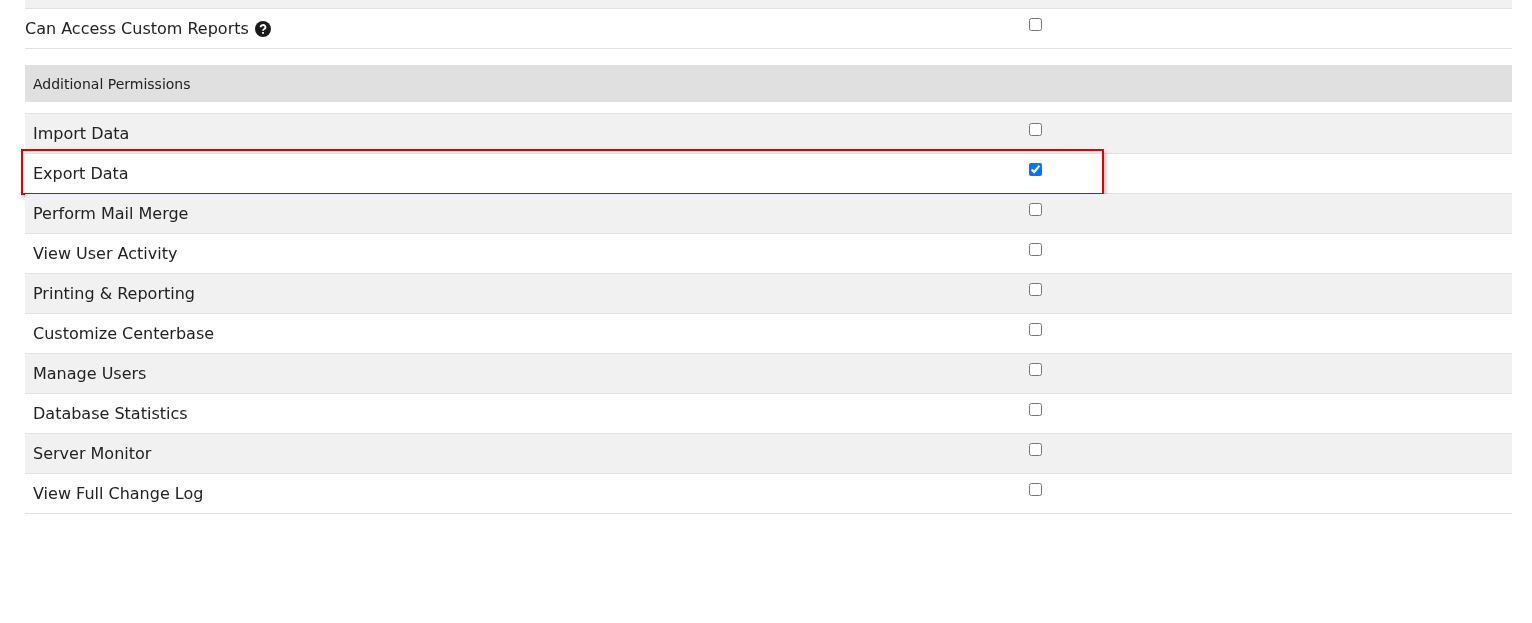 The image size is (1532, 623). What do you see at coordinates (105, 253) in the screenshot?
I see `permission-label: View User Activity` at bounding box center [105, 253].